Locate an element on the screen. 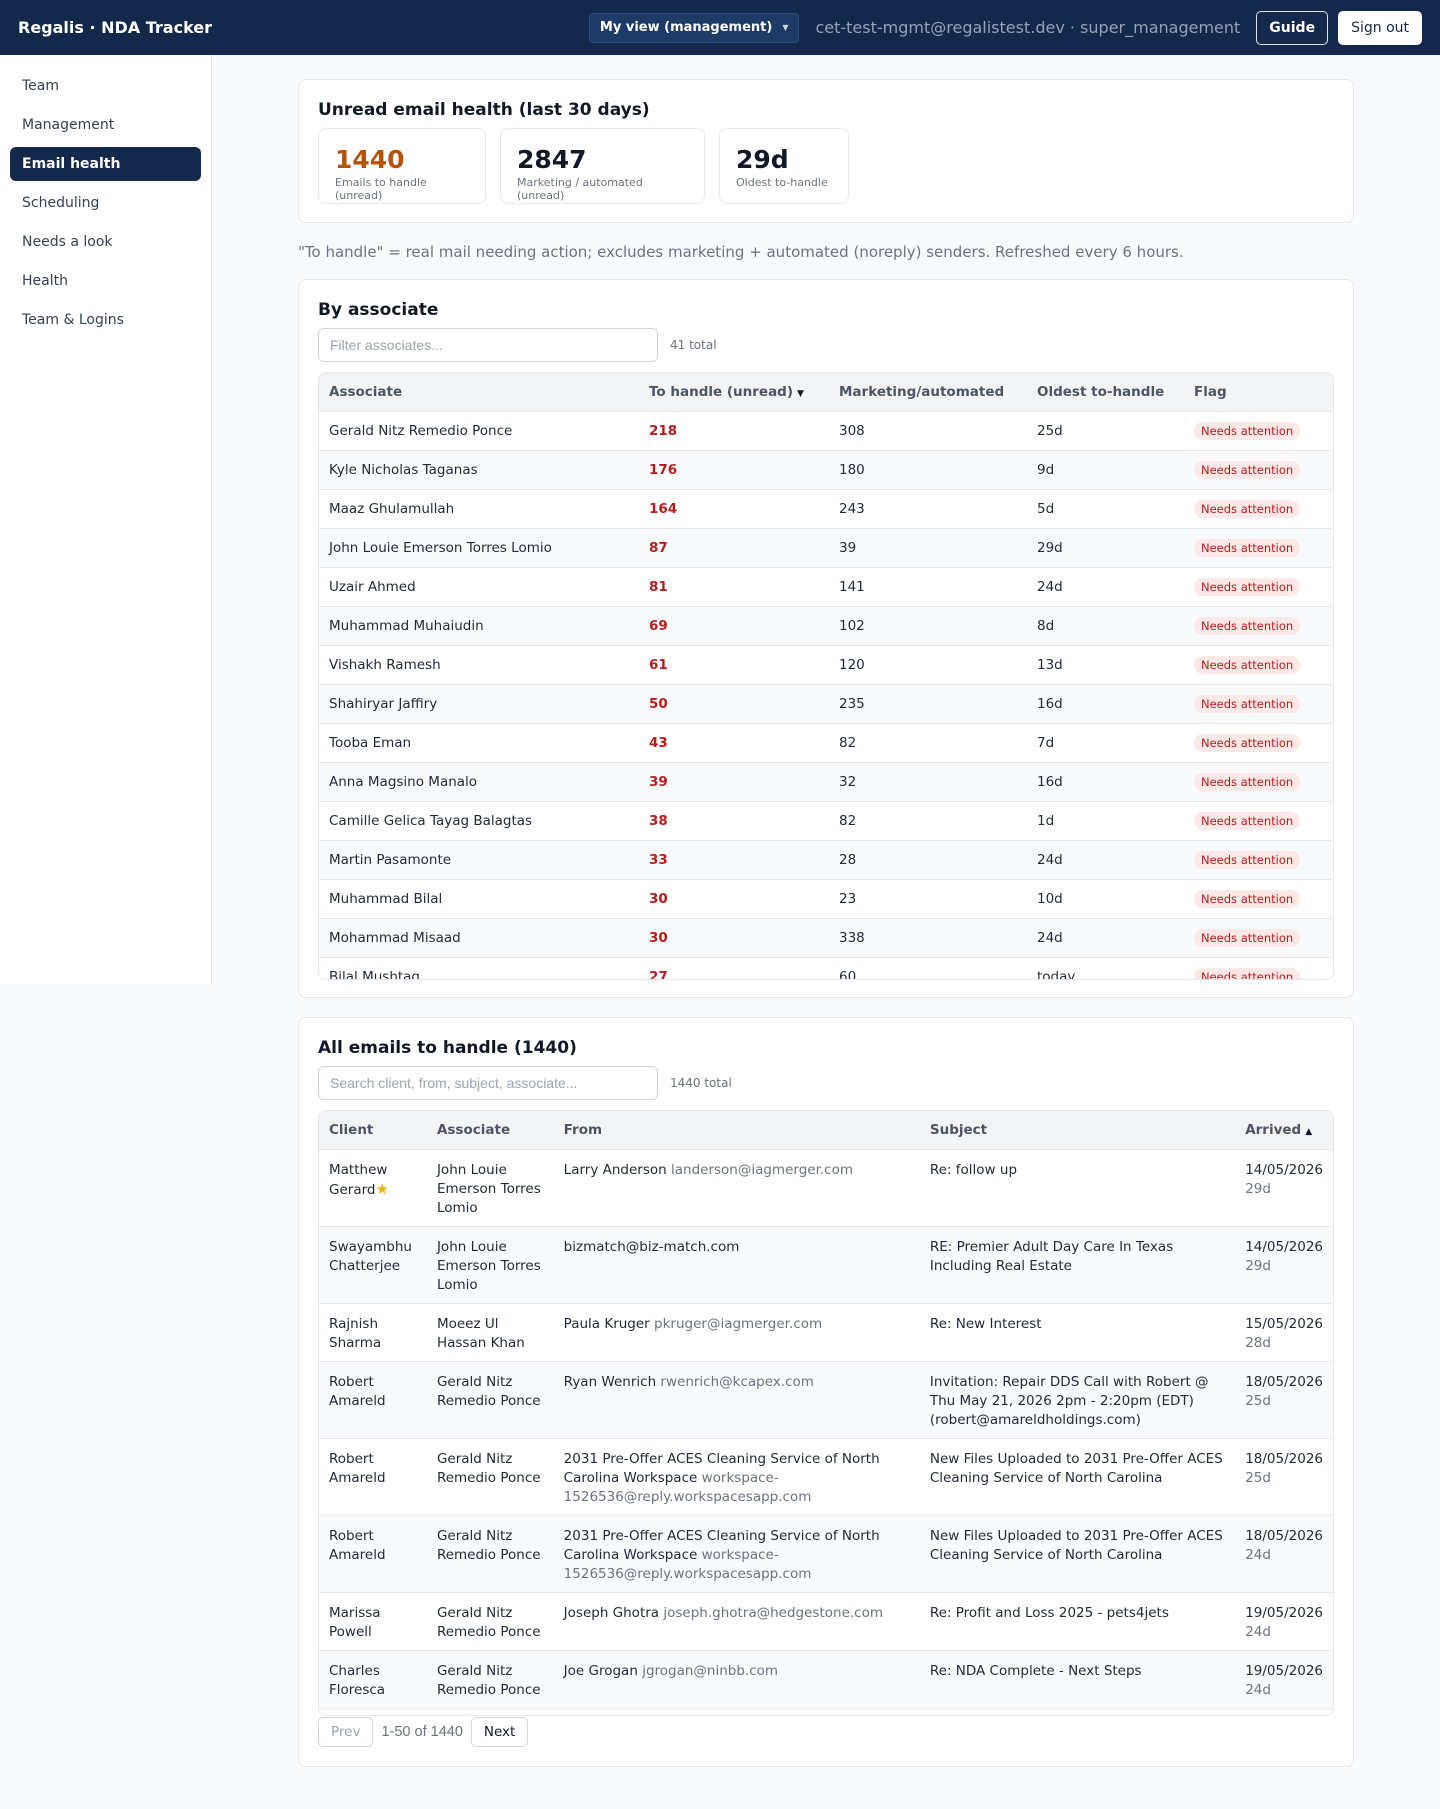  sort-asc-icon: ▲ is located at coordinates (1309, 1131).